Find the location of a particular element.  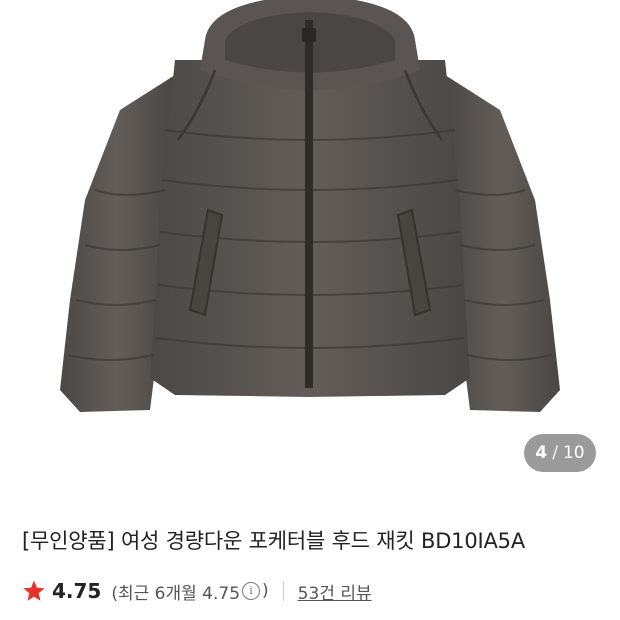

recent-rating: (최근 6개월 4.75 i ) is located at coordinates (189, 591).